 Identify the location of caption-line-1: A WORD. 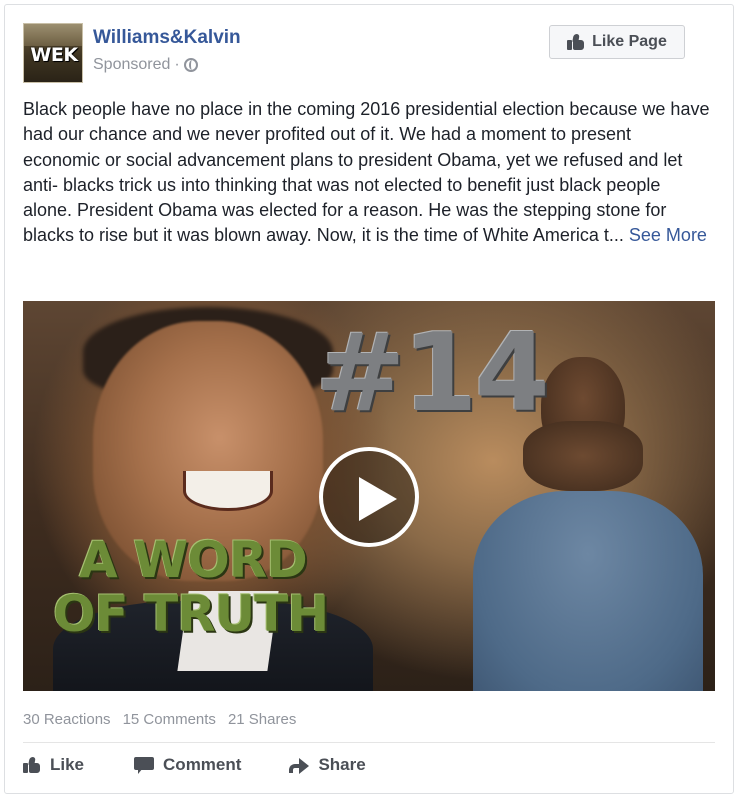
(193, 560).